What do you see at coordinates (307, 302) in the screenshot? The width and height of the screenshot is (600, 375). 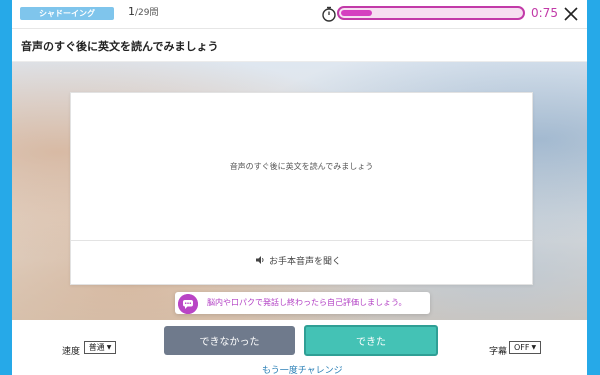 I see `toast-text: 脳内や口パクで発話し終わったら自己評価しましょう。` at bounding box center [307, 302].